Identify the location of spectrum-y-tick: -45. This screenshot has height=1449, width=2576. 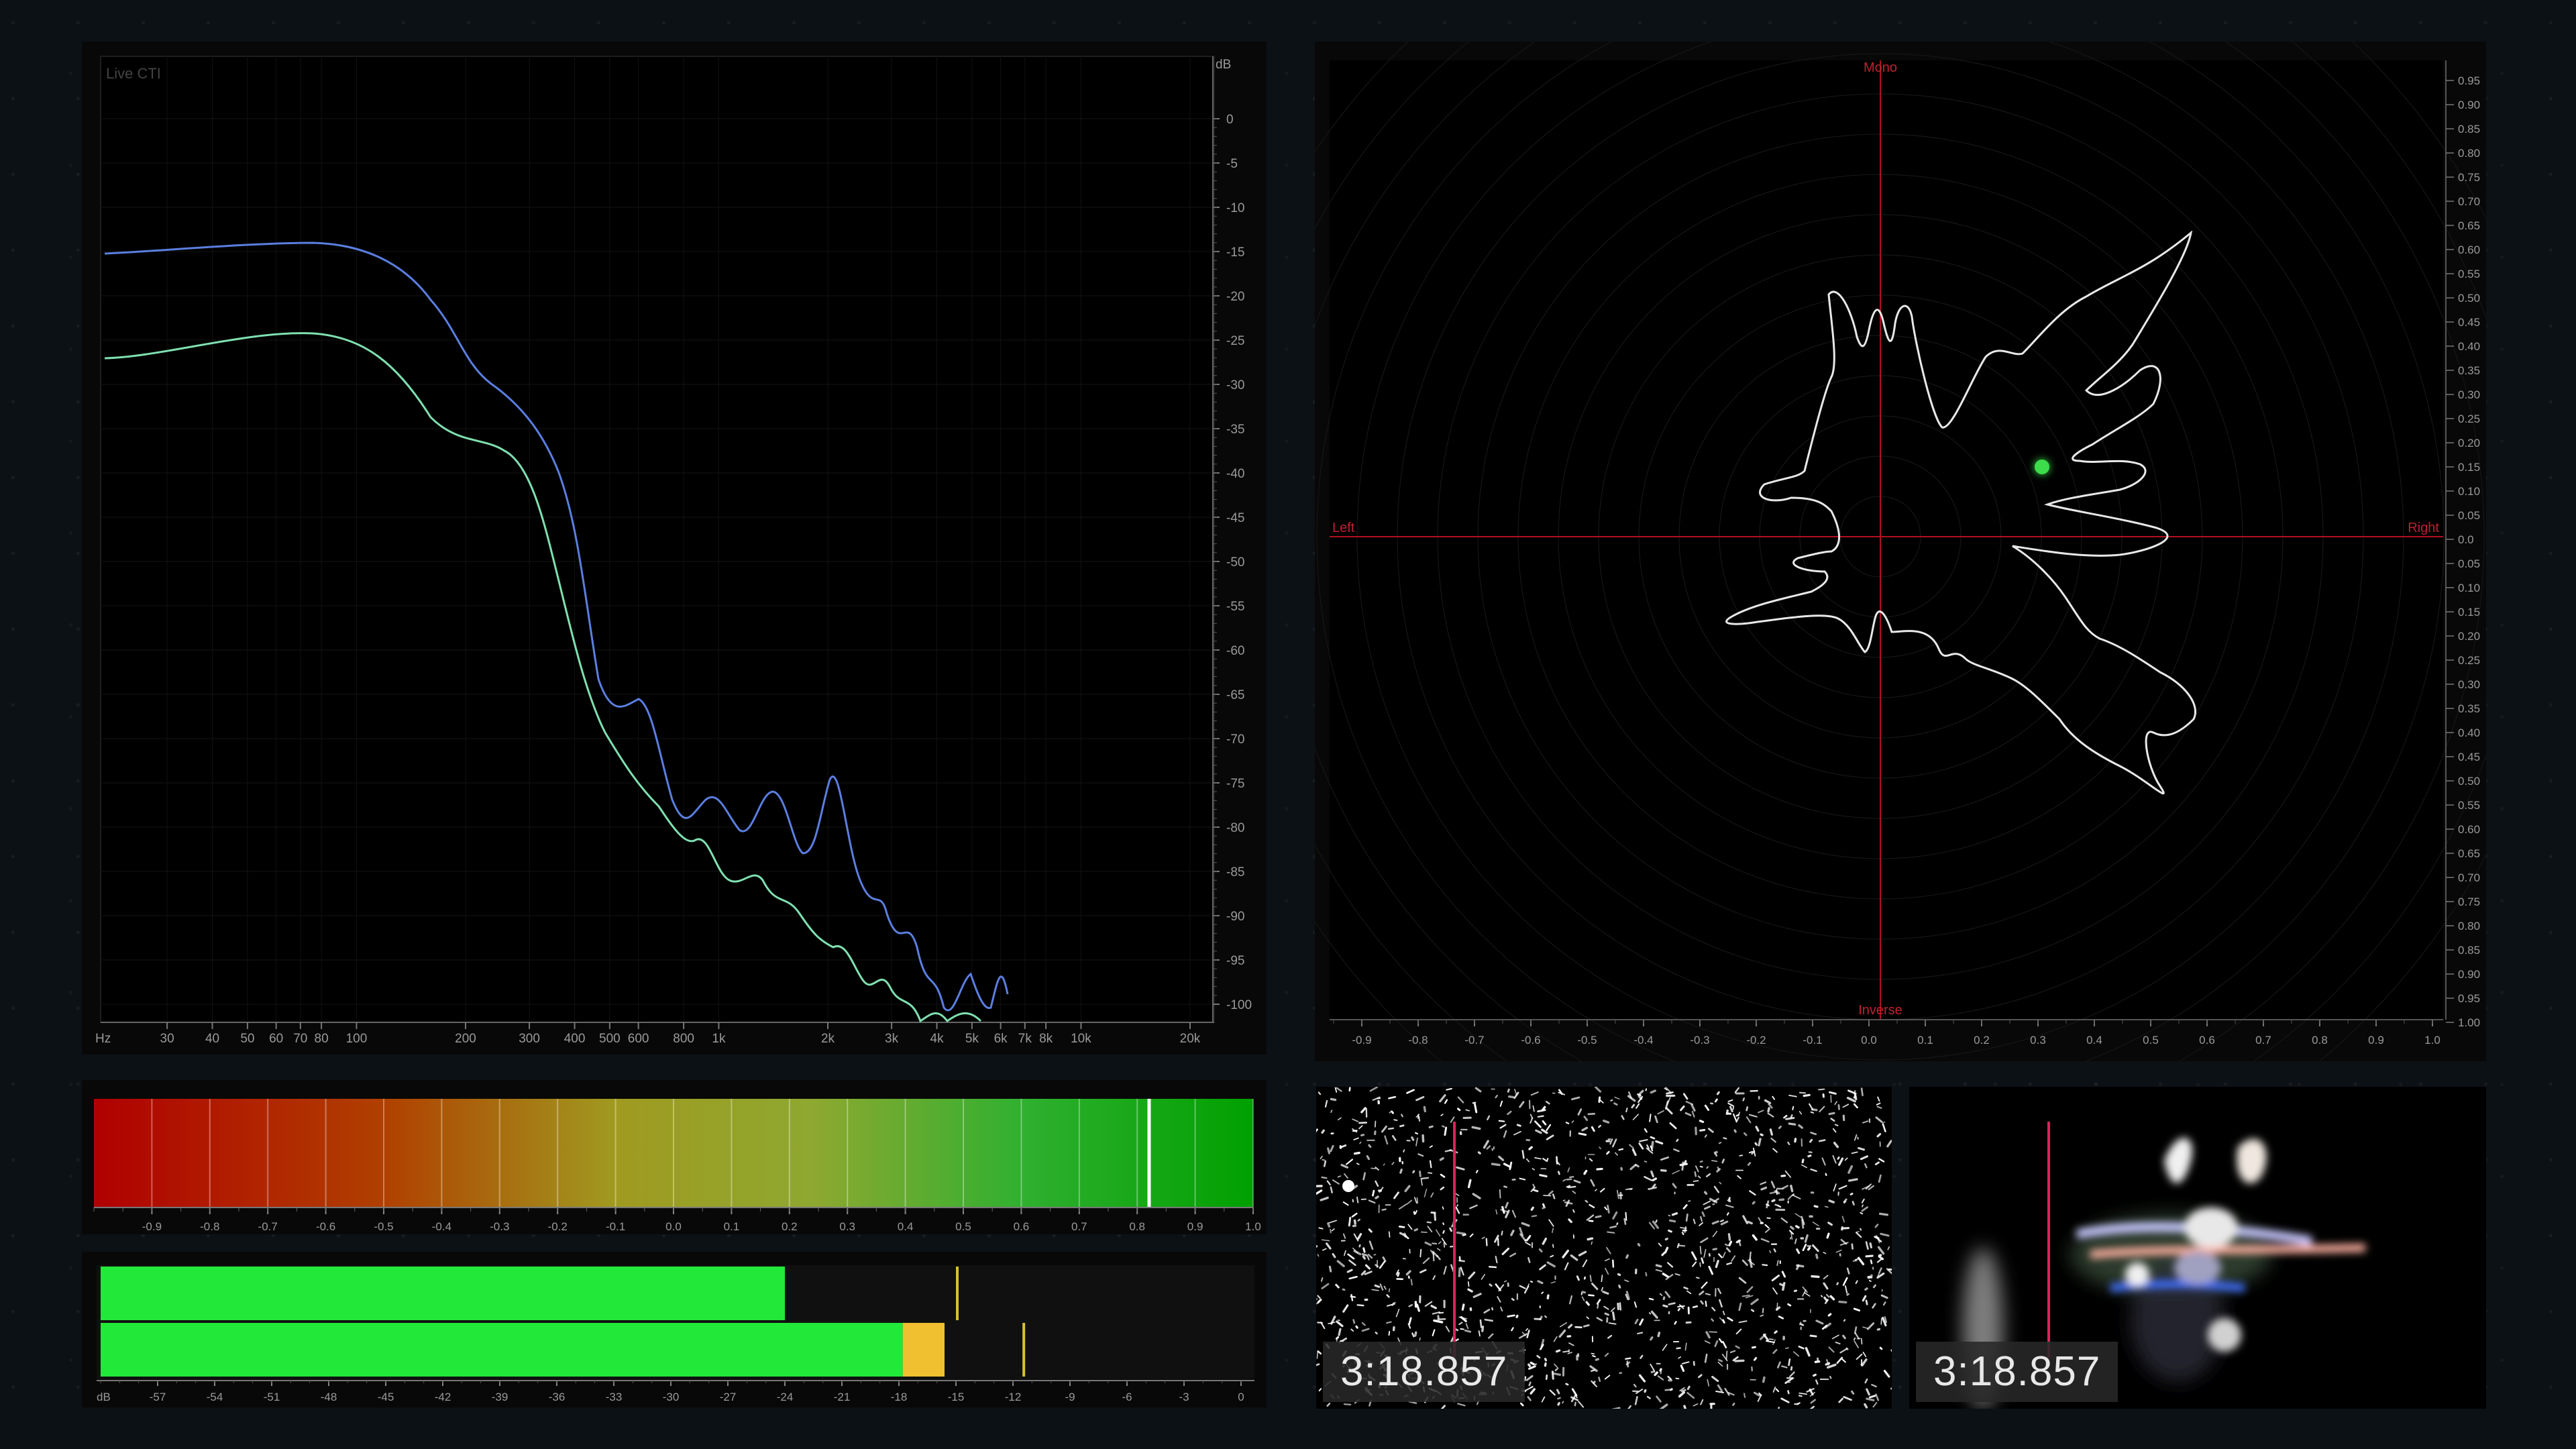
(1235, 518).